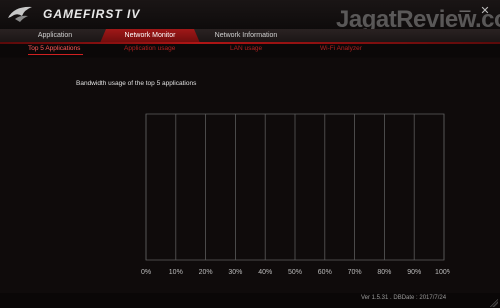 The height and width of the screenshot is (308, 500). Describe the element at coordinates (341, 48) in the screenshot. I see `subtab-wifi-analyzer: Wi-Fi Analyzer` at that location.